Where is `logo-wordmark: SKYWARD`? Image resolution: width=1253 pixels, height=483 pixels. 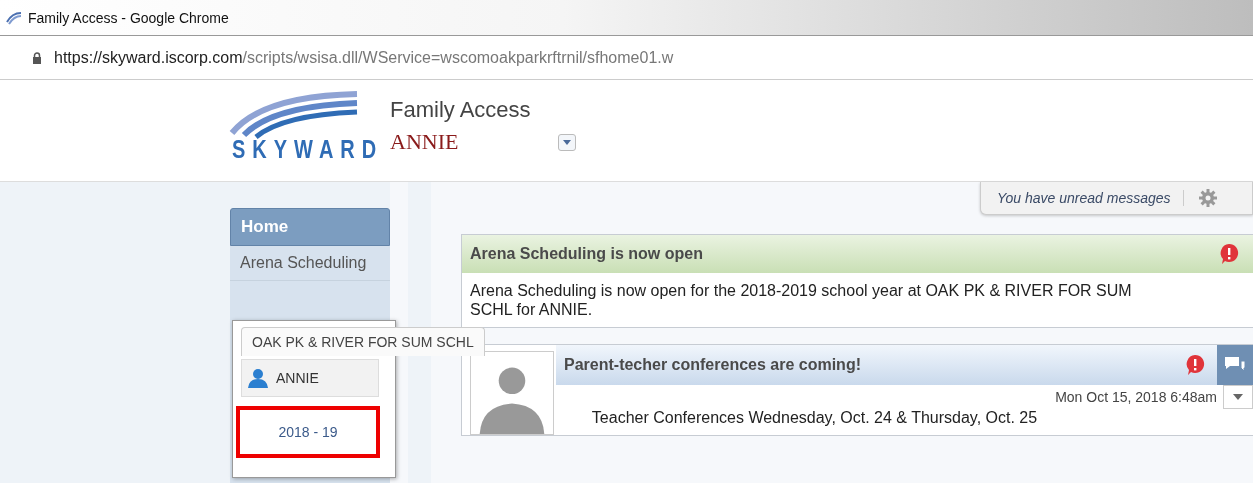 logo-wordmark: SKYWARD is located at coordinates (308, 149).